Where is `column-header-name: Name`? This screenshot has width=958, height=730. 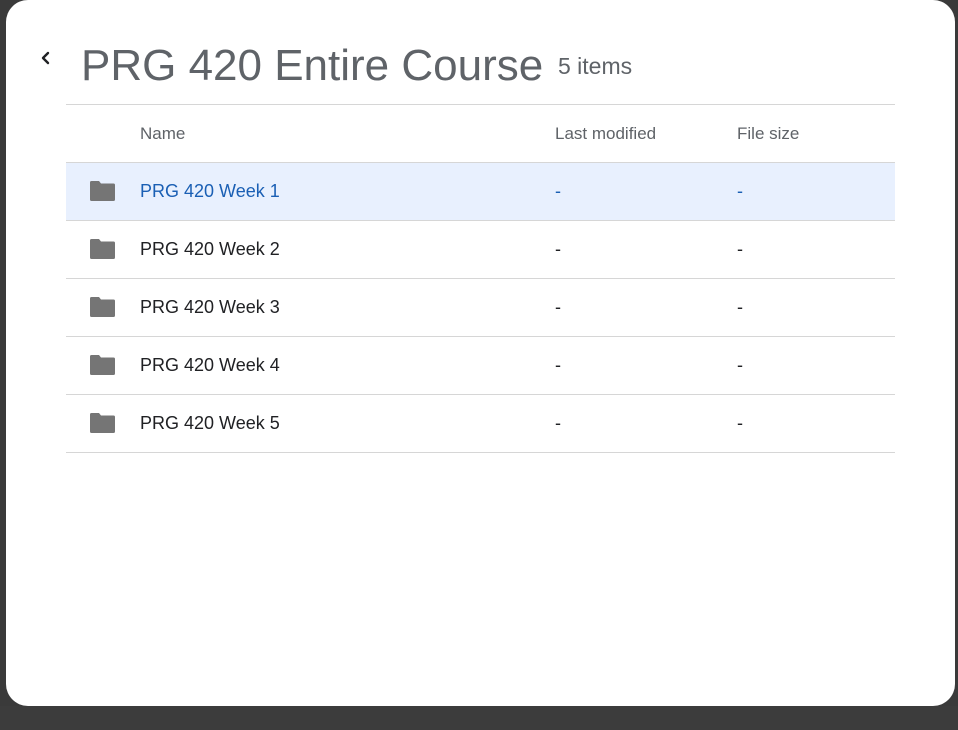 column-header-name: Name is located at coordinates (162, 133).